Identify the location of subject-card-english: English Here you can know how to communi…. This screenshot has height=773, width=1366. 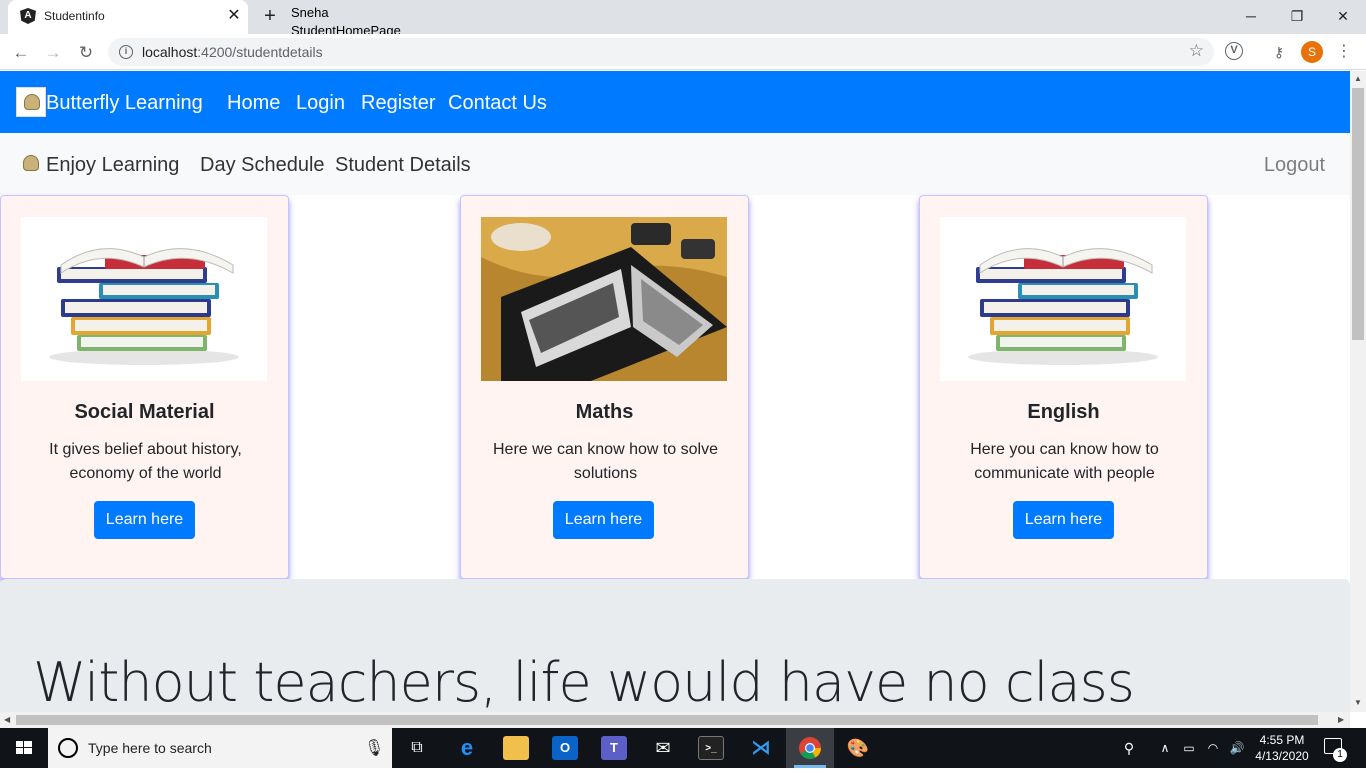
(1063, 387).